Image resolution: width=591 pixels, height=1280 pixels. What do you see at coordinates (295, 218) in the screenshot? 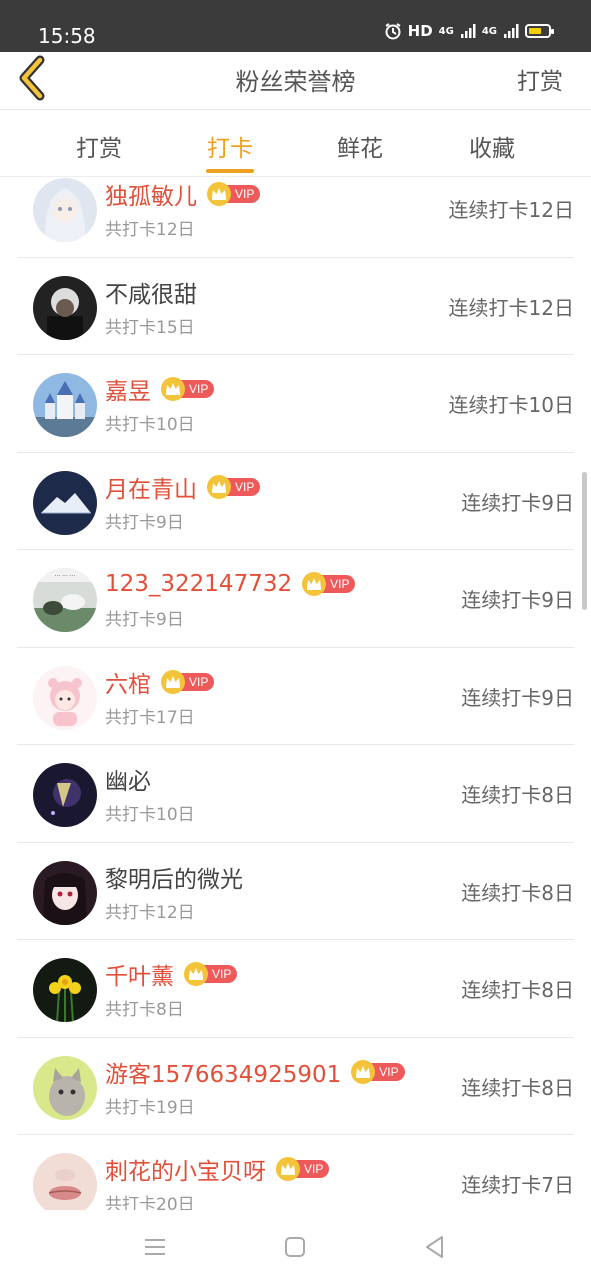
I see `list-item: 独孤敏儿 VIP 共打卡12日 连续打卡12日` at bounding box center [295, 218].